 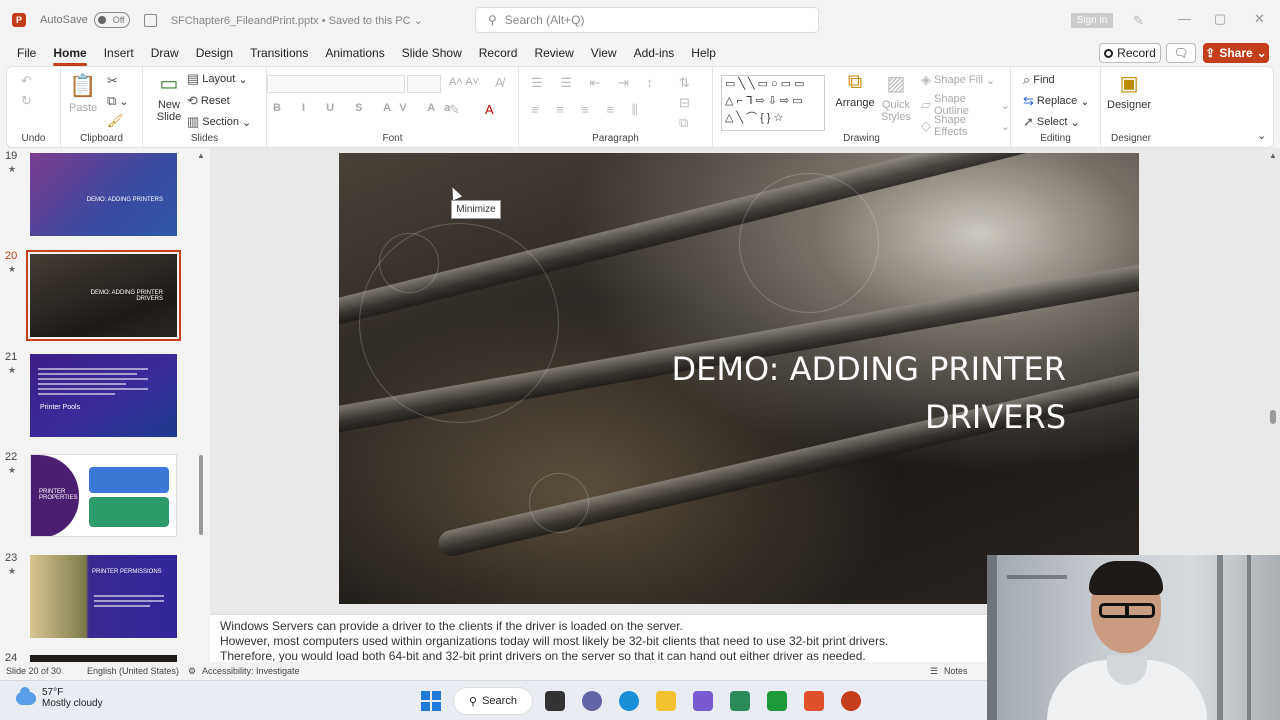 What do you see at coordinates (855, 90) in the screenshot?
I see `arrange-button: ⧉ Arrange` at bounding box center [855, 90].